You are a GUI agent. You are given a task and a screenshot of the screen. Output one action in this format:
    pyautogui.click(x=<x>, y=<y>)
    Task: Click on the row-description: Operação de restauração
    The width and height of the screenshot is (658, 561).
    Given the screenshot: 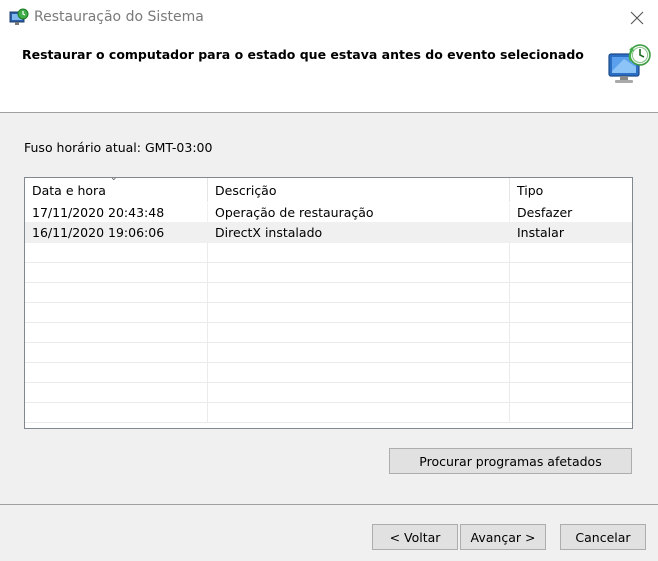 What is the action you would take?
    pyautogui.click(x=359, y=212)
    